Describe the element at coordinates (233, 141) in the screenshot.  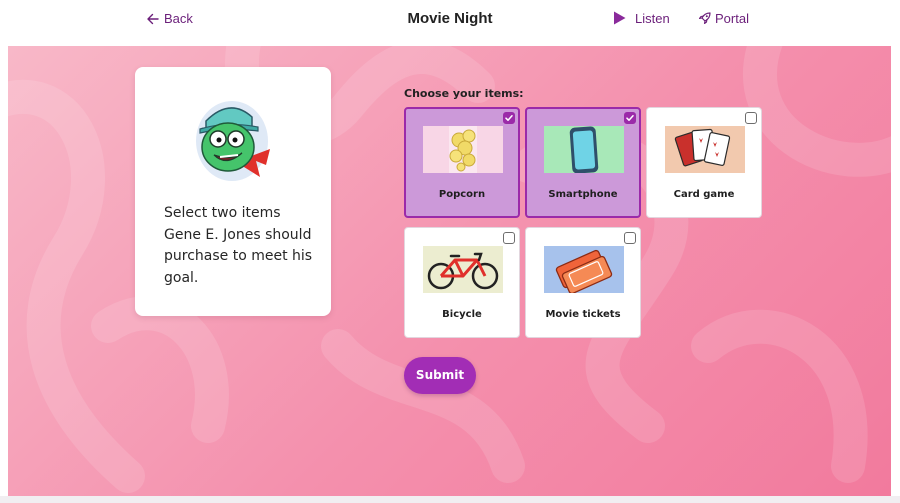
I see `gene-character-avatar` at that location.